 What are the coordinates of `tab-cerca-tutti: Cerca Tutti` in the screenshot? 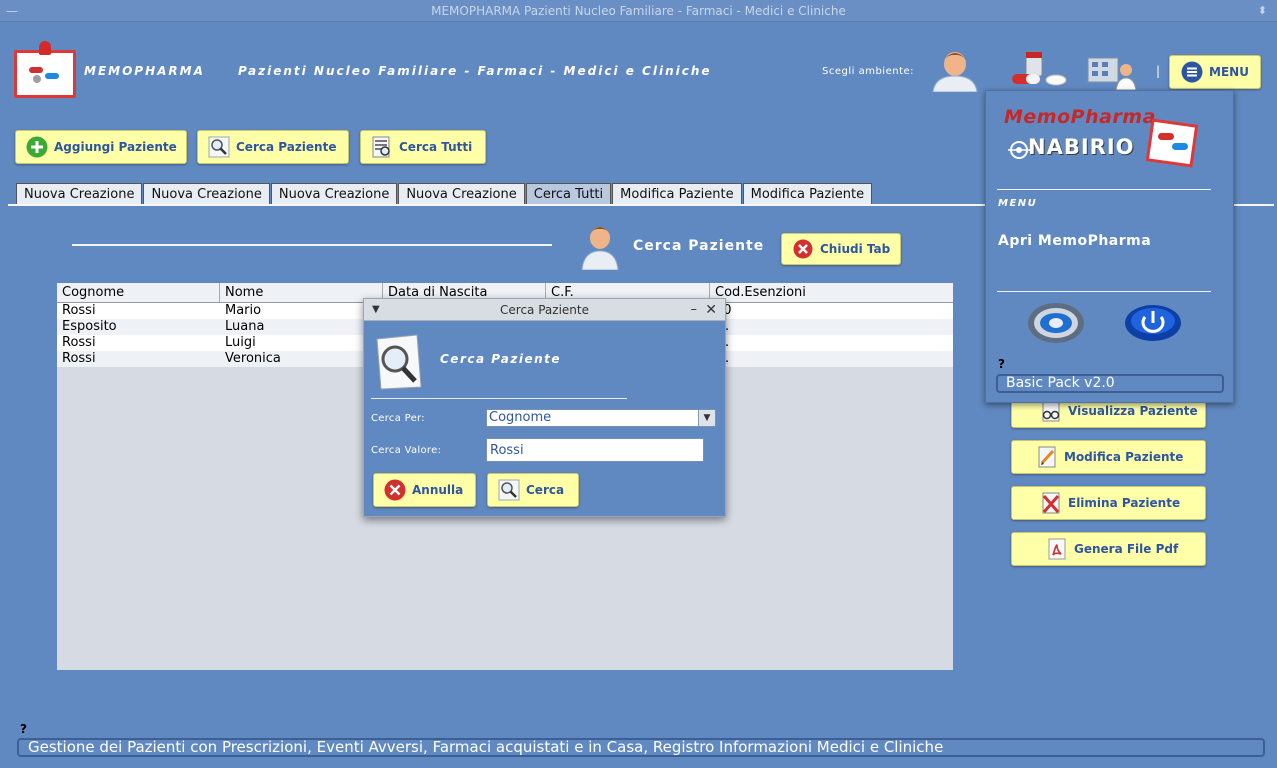 It's located at (568, 194).